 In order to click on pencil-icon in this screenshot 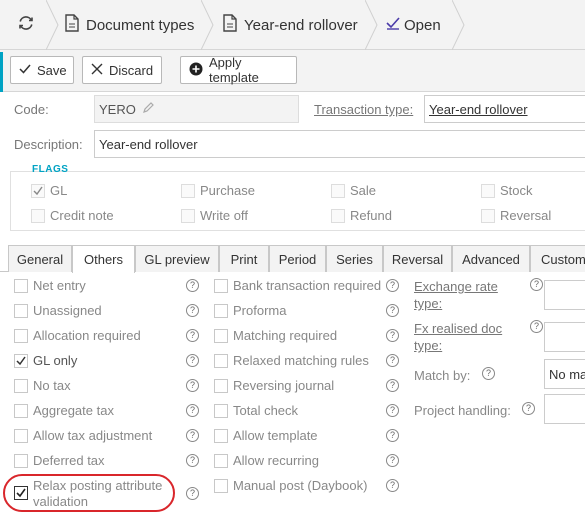, I will do `click(148, 109)`.